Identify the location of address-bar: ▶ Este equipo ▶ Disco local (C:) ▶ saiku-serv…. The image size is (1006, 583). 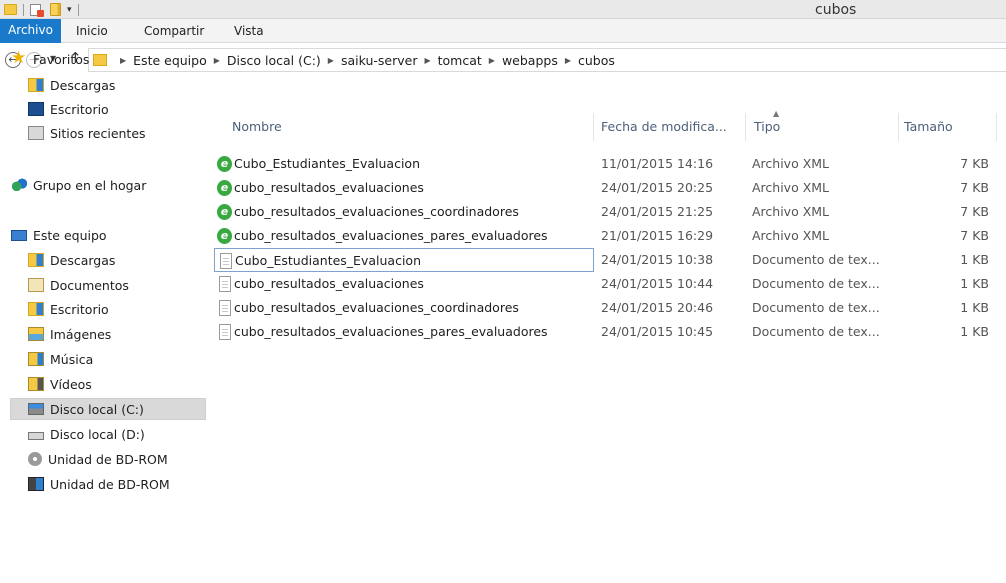
(547, 60).